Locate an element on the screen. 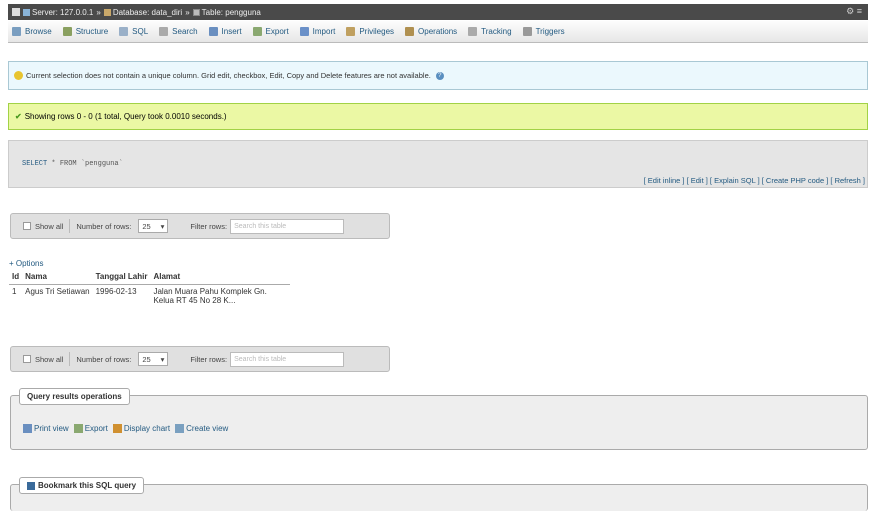 The height and width of the screenshot is (511, 870). op-label: Export is located at coordinates (96, 428).